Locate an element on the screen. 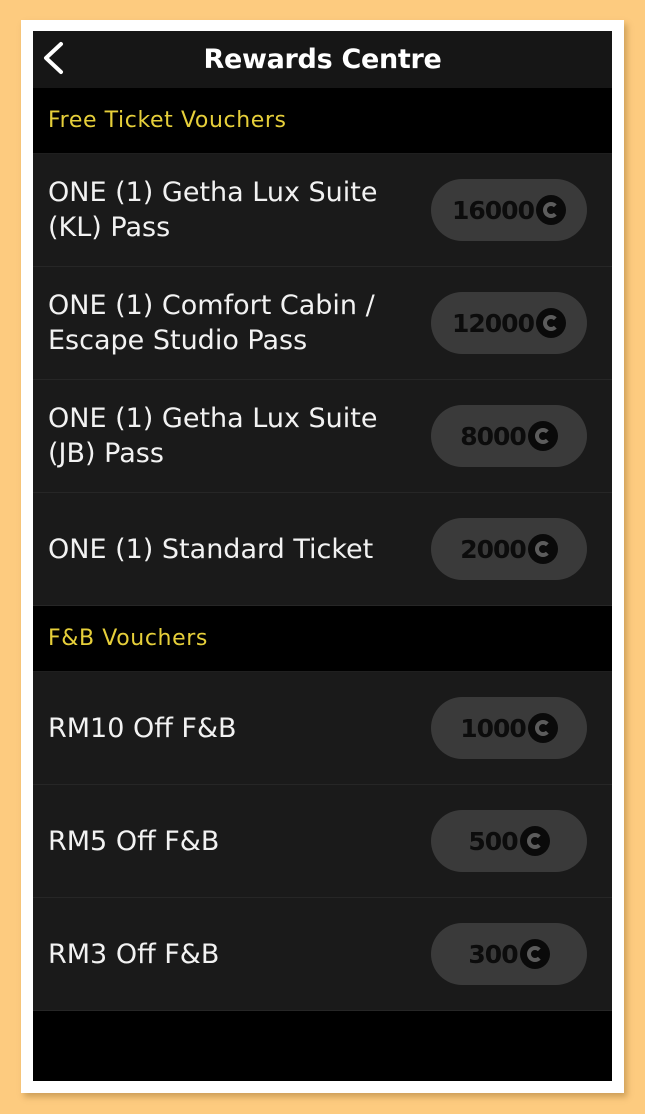 The height and width of the screenshot is (1114, 645). redeem-button: 16000 is located at coordinates (509, 210).